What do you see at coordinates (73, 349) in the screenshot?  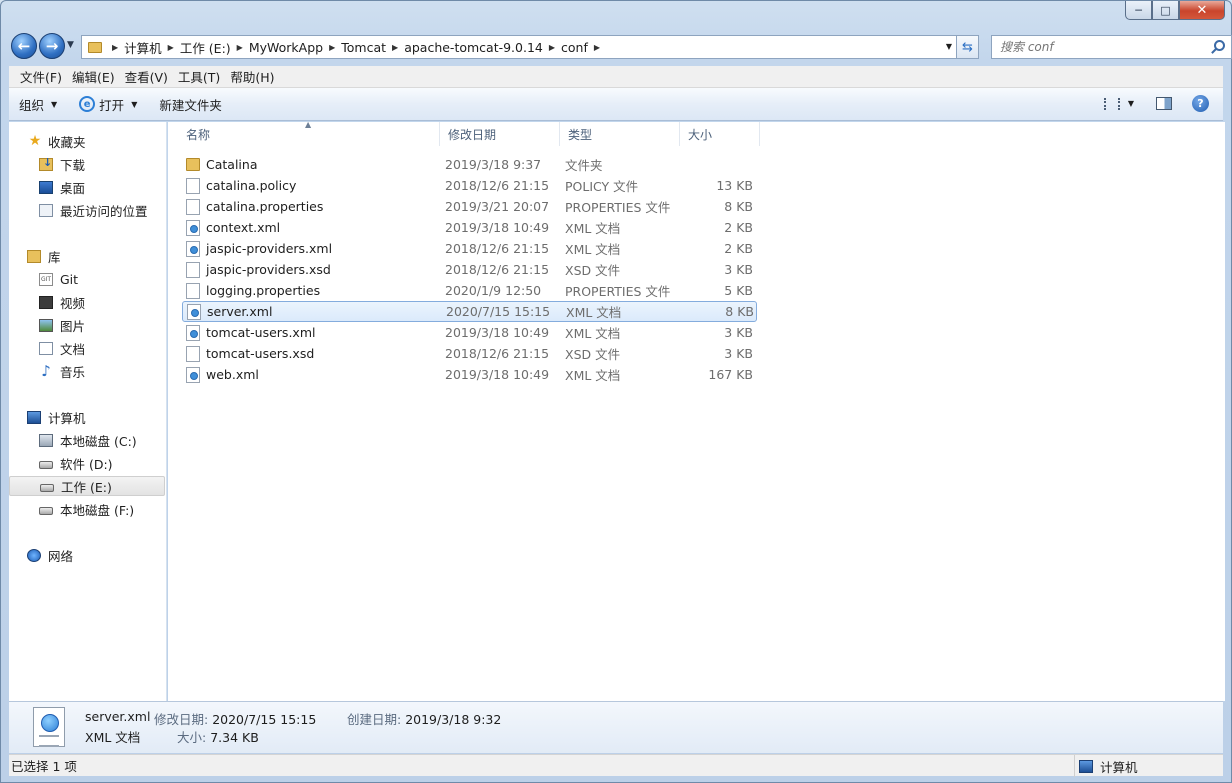 I see `sidebar-item-label: 文档` at bounding box center [73, 349].